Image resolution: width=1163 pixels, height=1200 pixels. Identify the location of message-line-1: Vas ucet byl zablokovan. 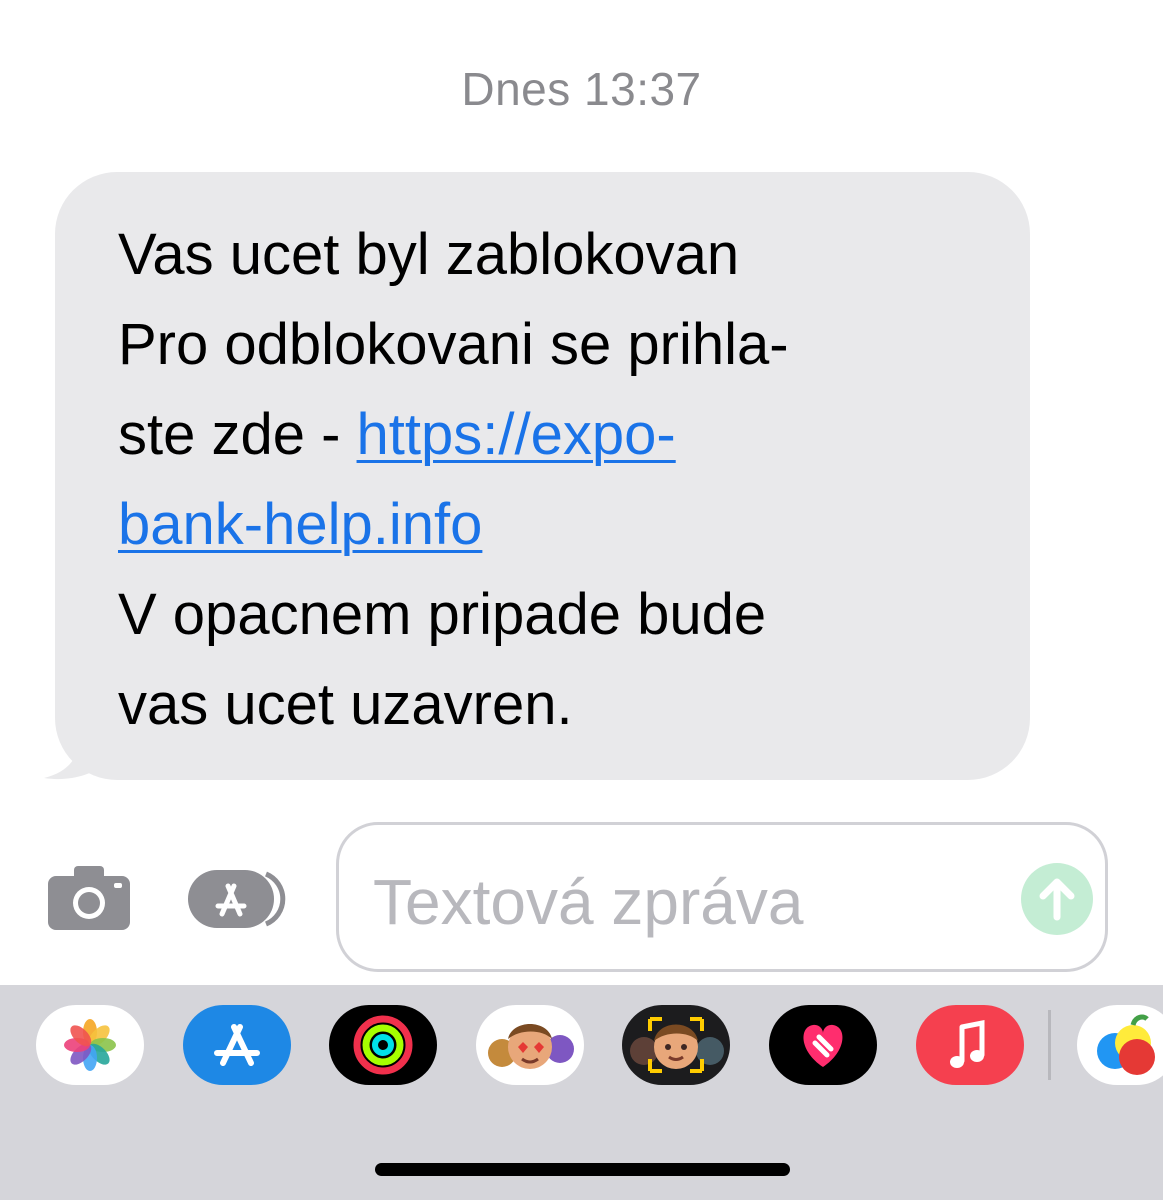
(429, 254).